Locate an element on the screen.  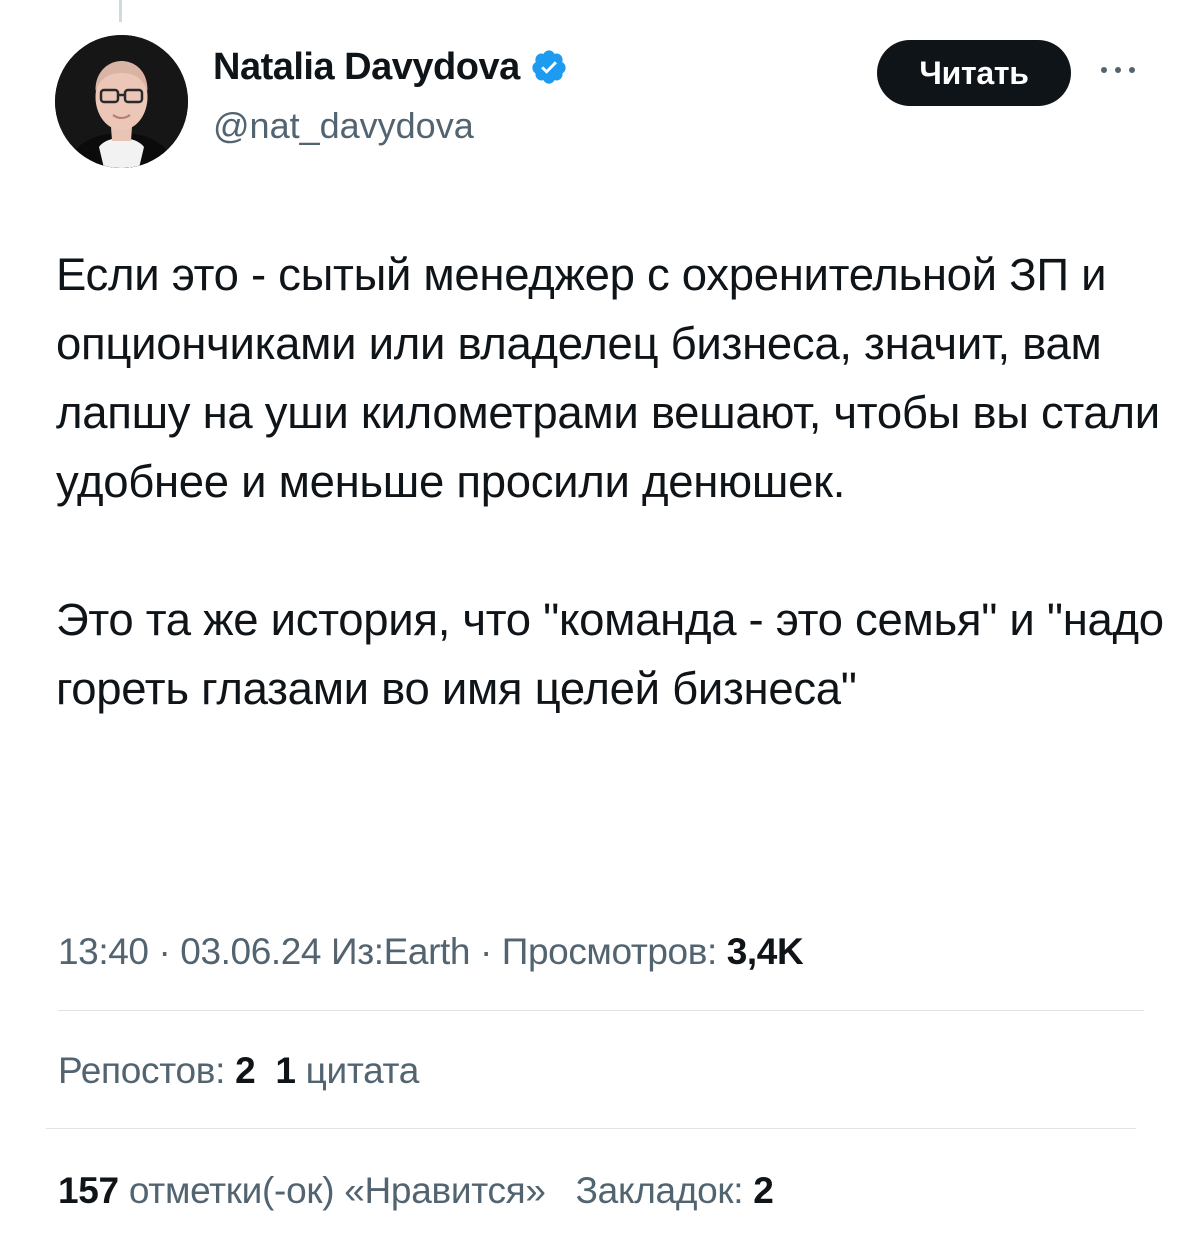
bookmarks-label: Закладок: is located at coordinates (659, 1190).